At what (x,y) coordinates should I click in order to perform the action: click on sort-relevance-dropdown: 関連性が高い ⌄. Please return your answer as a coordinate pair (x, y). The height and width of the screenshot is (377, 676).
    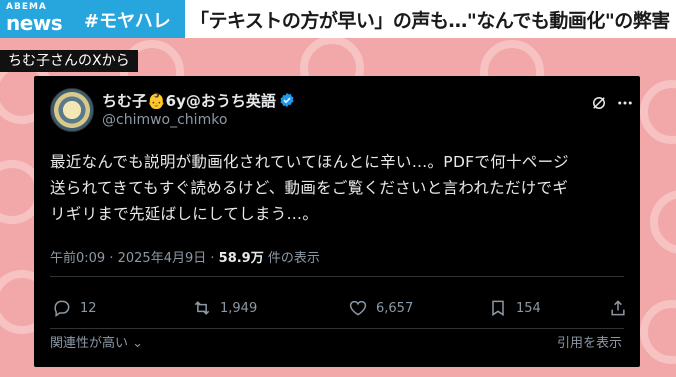
    Looking at the image, I should click on (96, 341).